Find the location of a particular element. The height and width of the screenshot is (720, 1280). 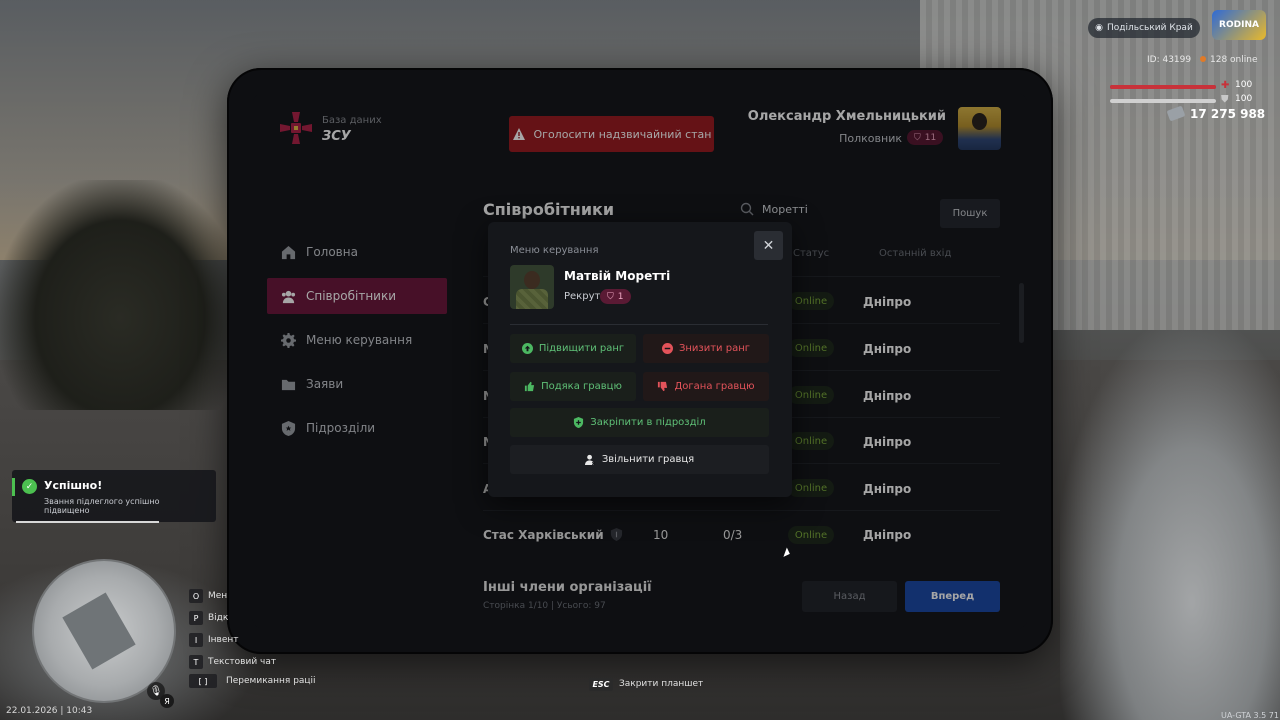

health-value: 100 is located at coordinates (1244, 85).